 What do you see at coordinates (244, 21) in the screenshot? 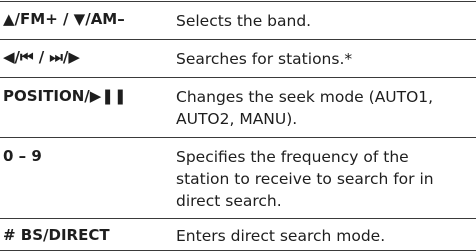
I see `description-line: Selects the band.` at bounding box center [244, 21].